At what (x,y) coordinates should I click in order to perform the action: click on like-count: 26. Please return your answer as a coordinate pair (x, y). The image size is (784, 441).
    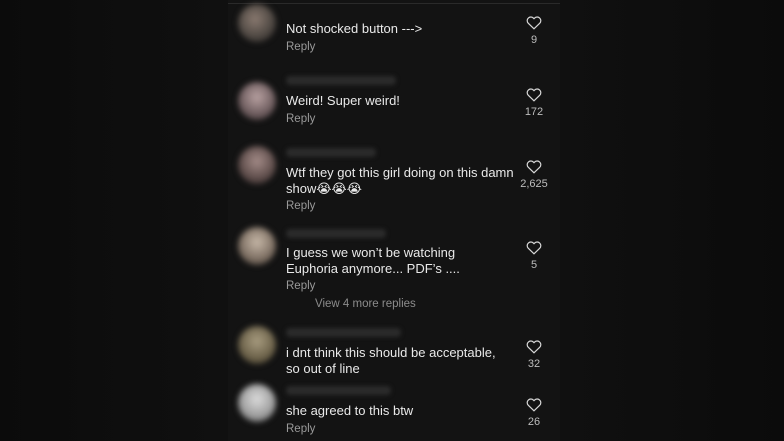
    Looking at the image, I should click on (534, 422).